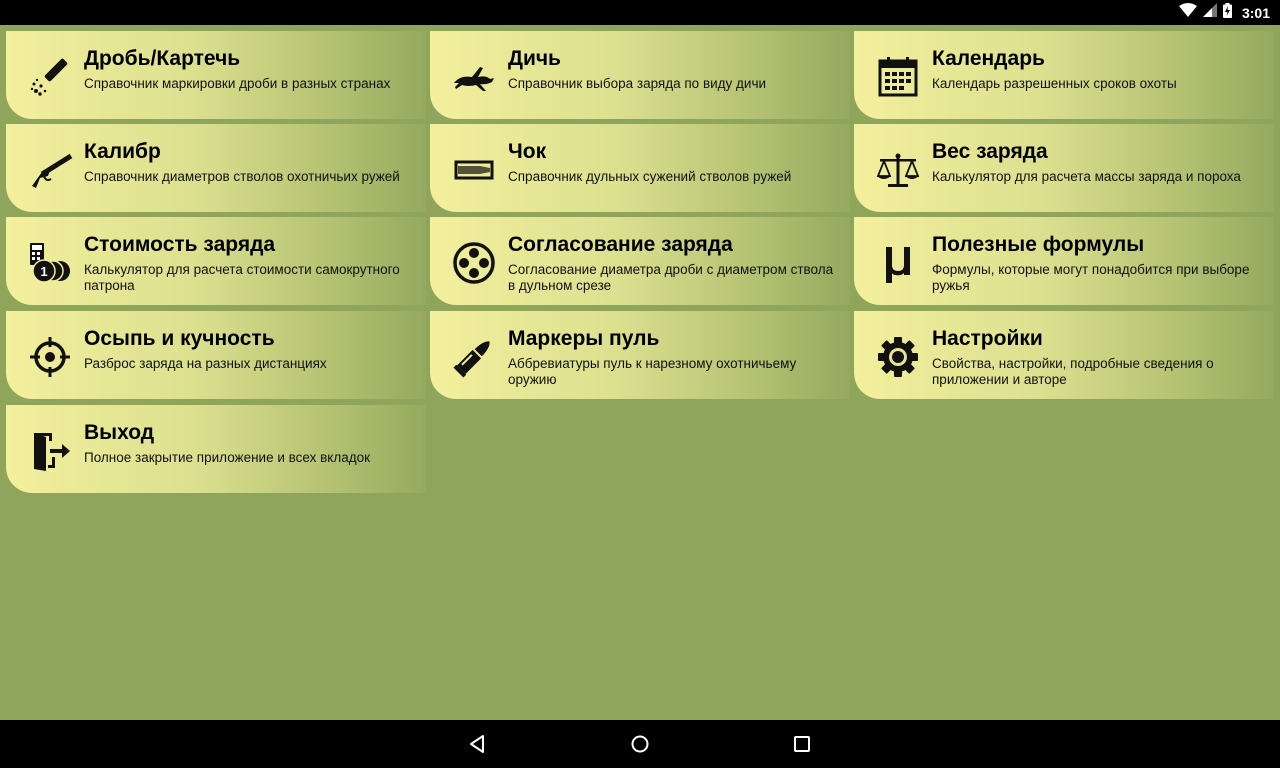 The width and height of the screenshot is (1280, 768). Describe the element at coordinates (50, 77) in the screenshot. I see `shot-shell-icon` at that location.